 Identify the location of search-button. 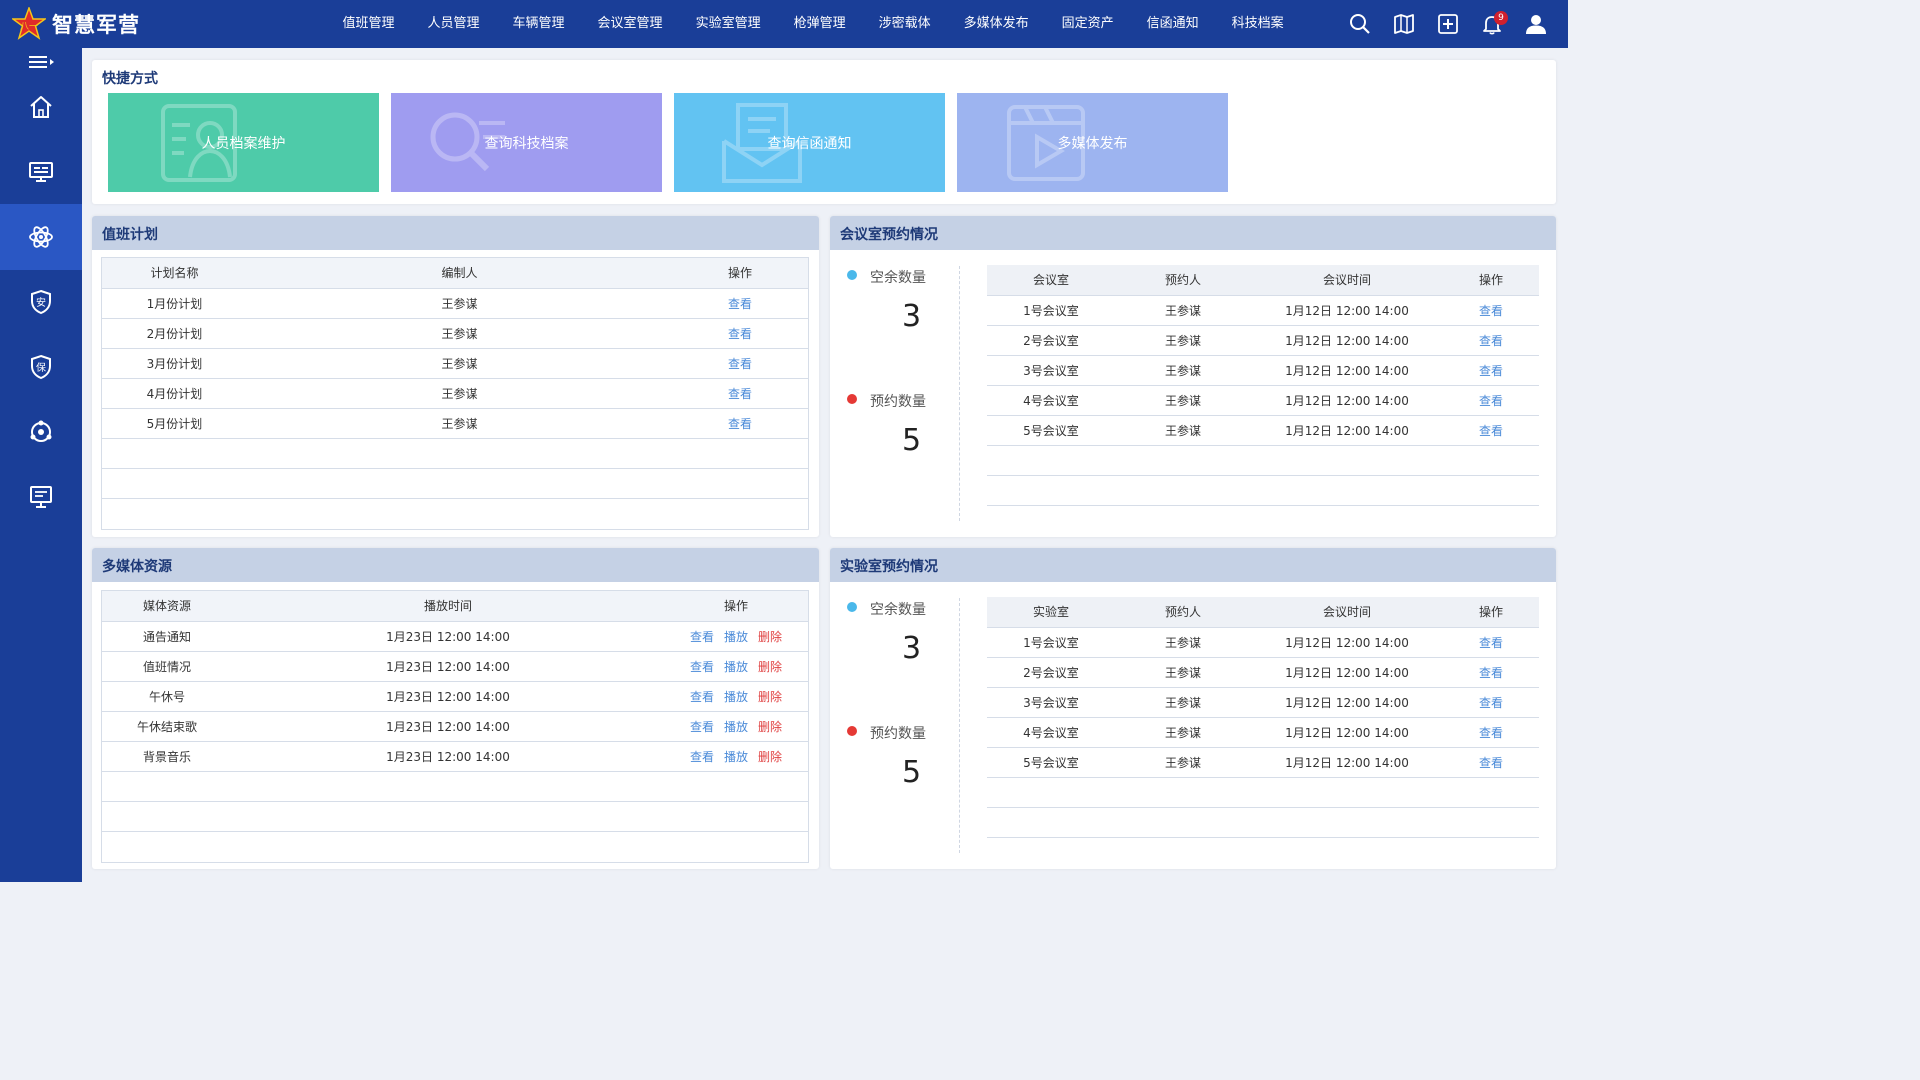
(1360, 24).